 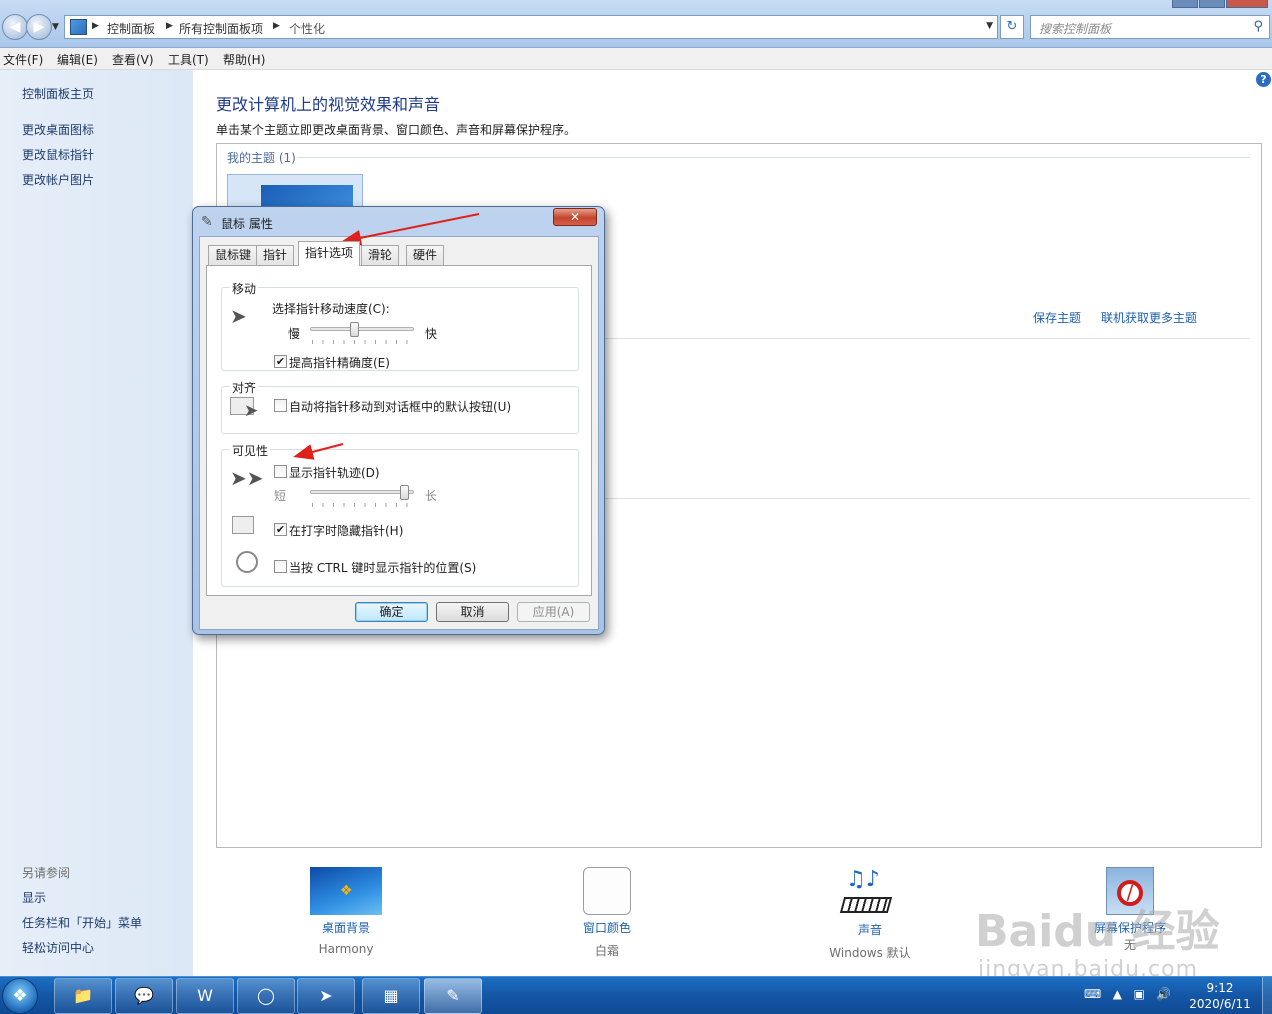 What do you see at coordinates (636, 59) in the screenshot?
I see `menu-bar: 文件(F) 编辑(E) 查看(V) 工具(T) 帮助(H)` at bounding box center [636, 59].